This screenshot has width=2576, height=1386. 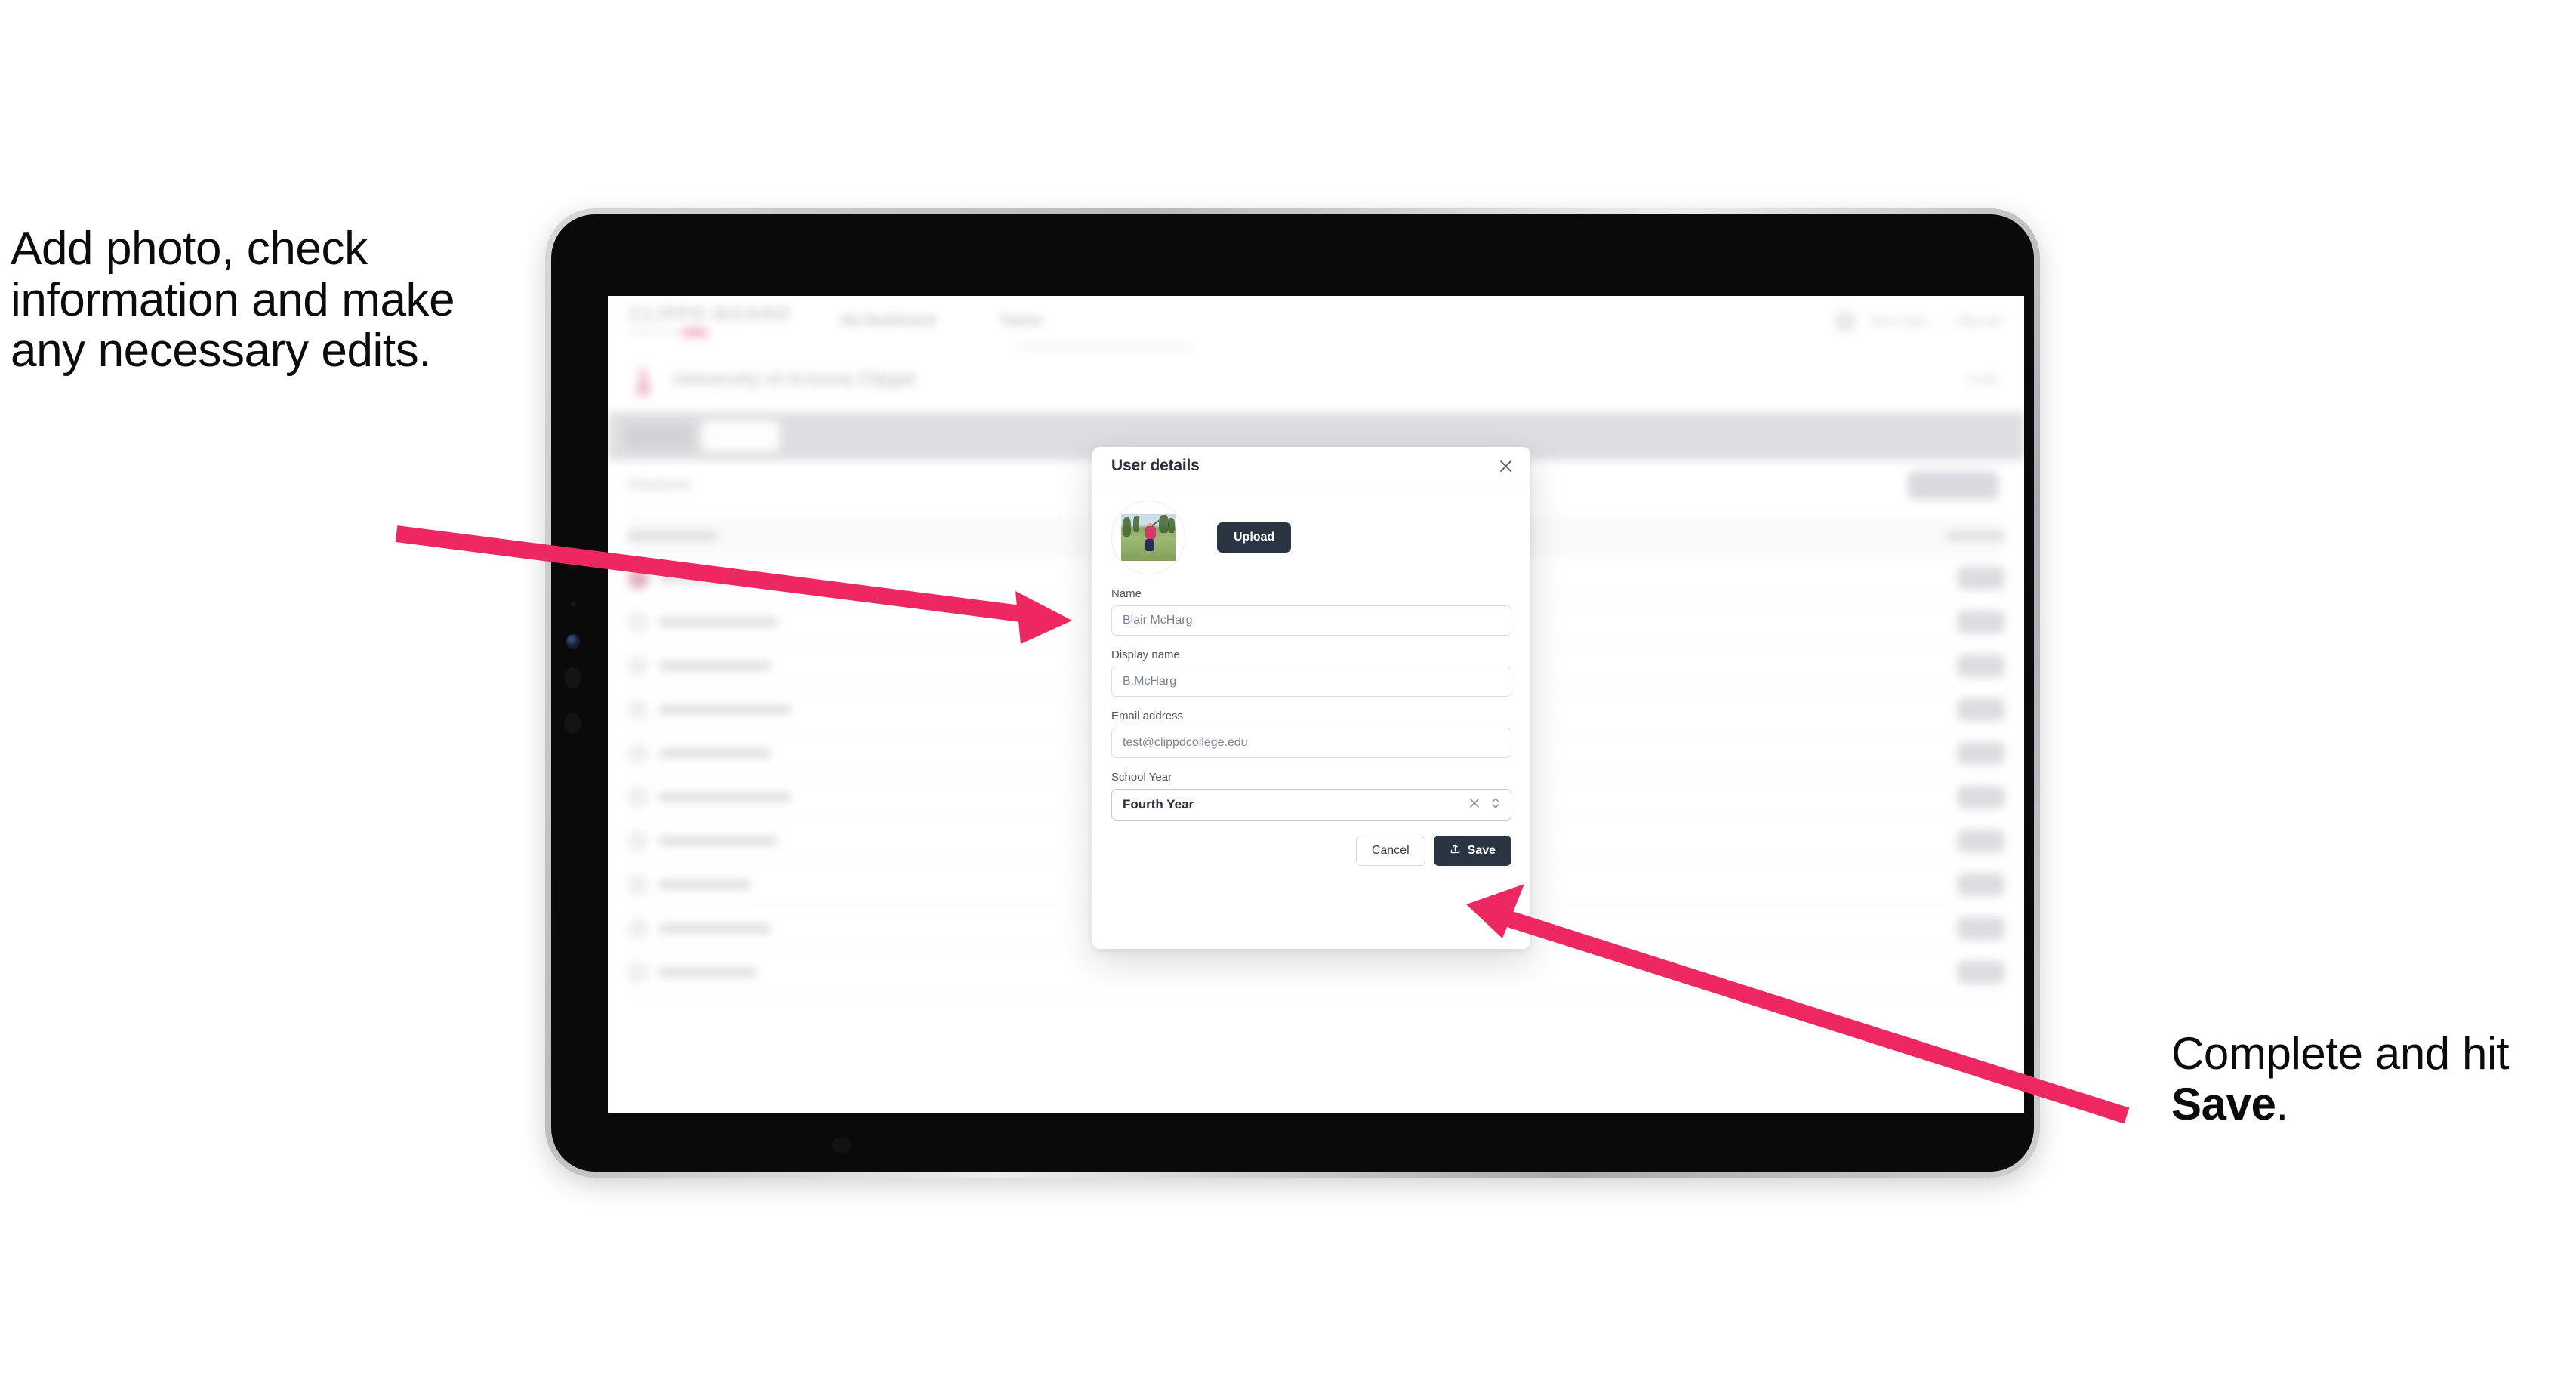 I want to click on table-row, so click(x=1315, y=972).